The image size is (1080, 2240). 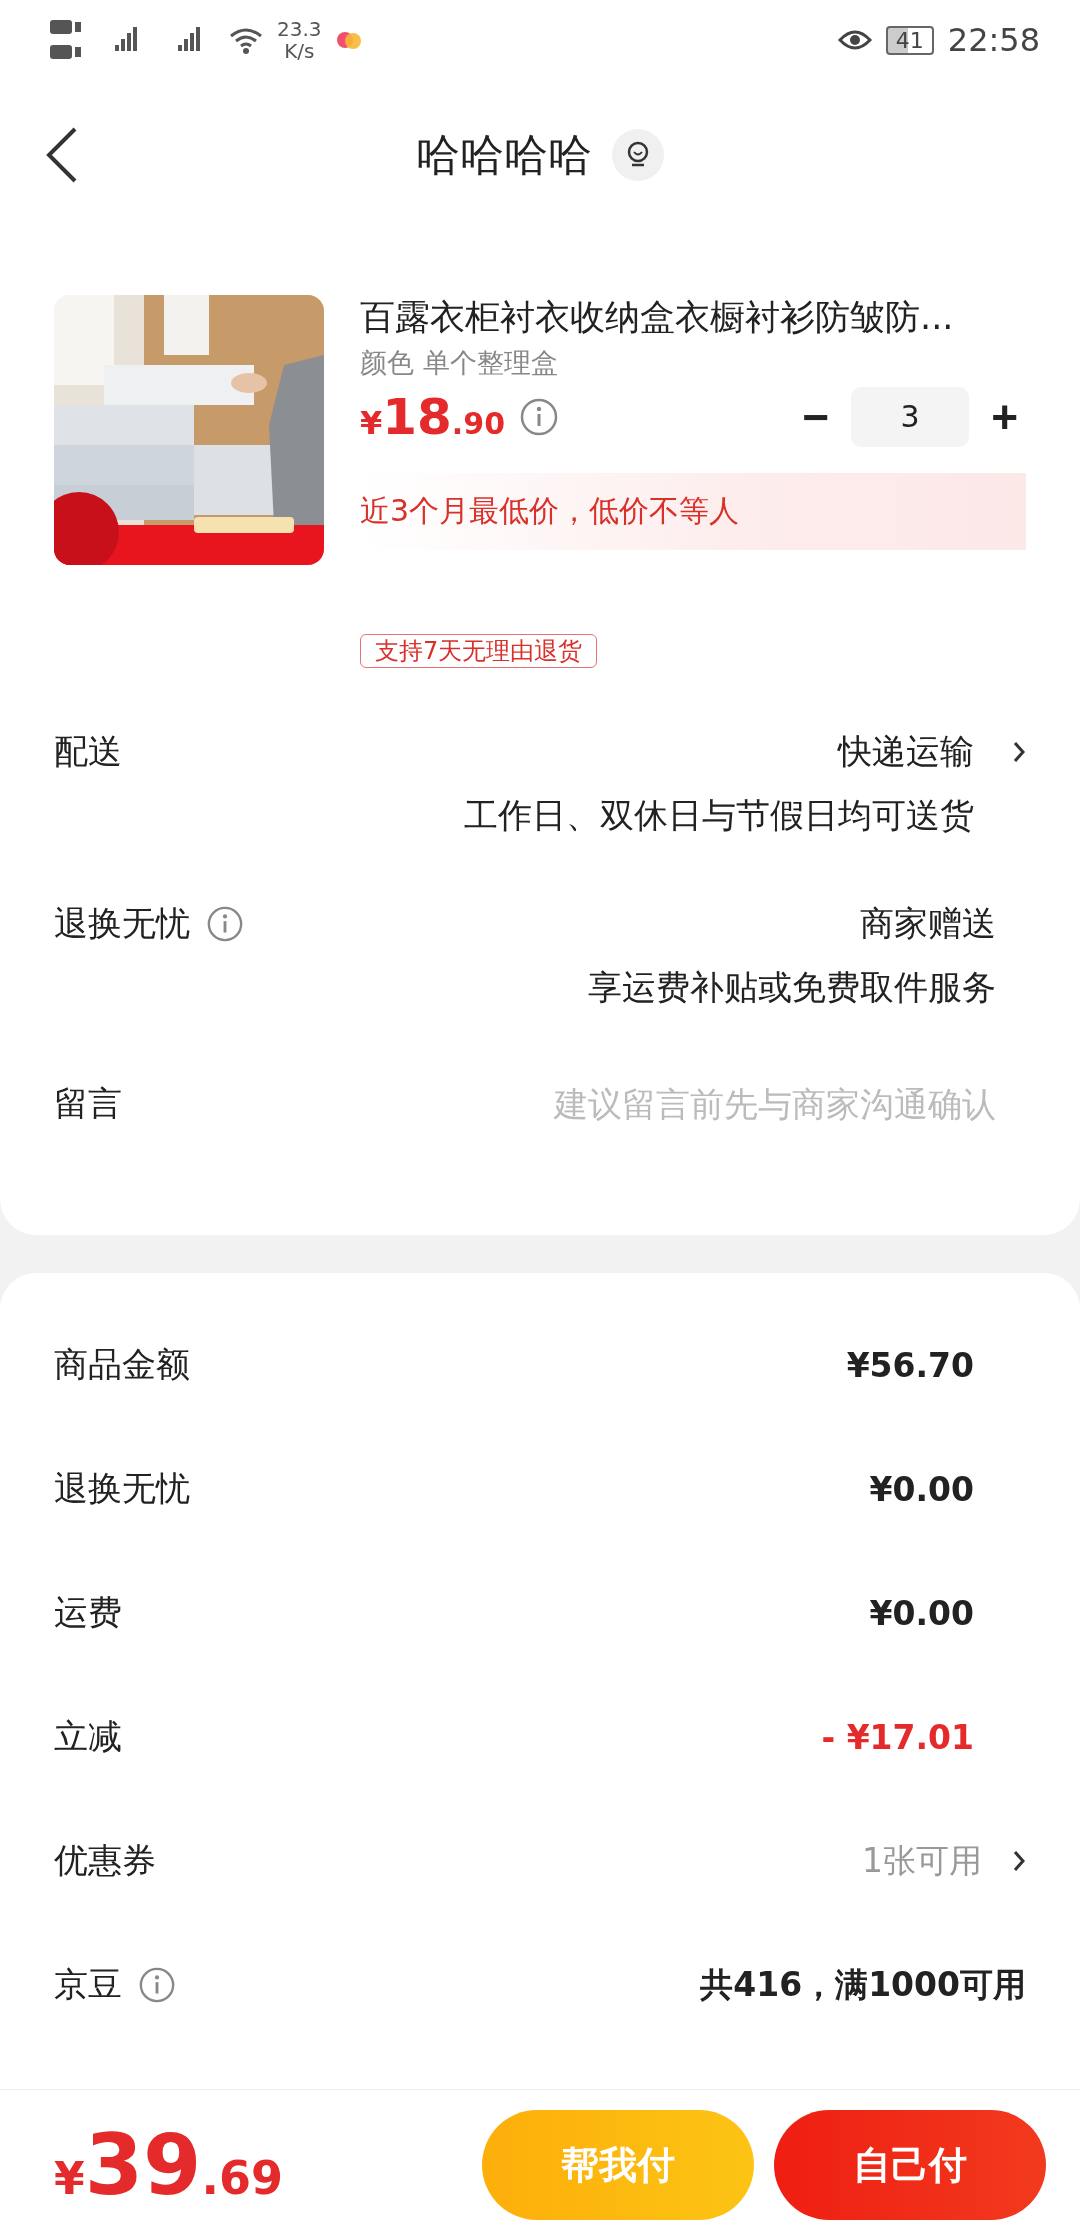 What do you see at coordinates (88, 1736) in the screenshot?
I see `cost-label: 立减` at bounding box center [88, 1736].